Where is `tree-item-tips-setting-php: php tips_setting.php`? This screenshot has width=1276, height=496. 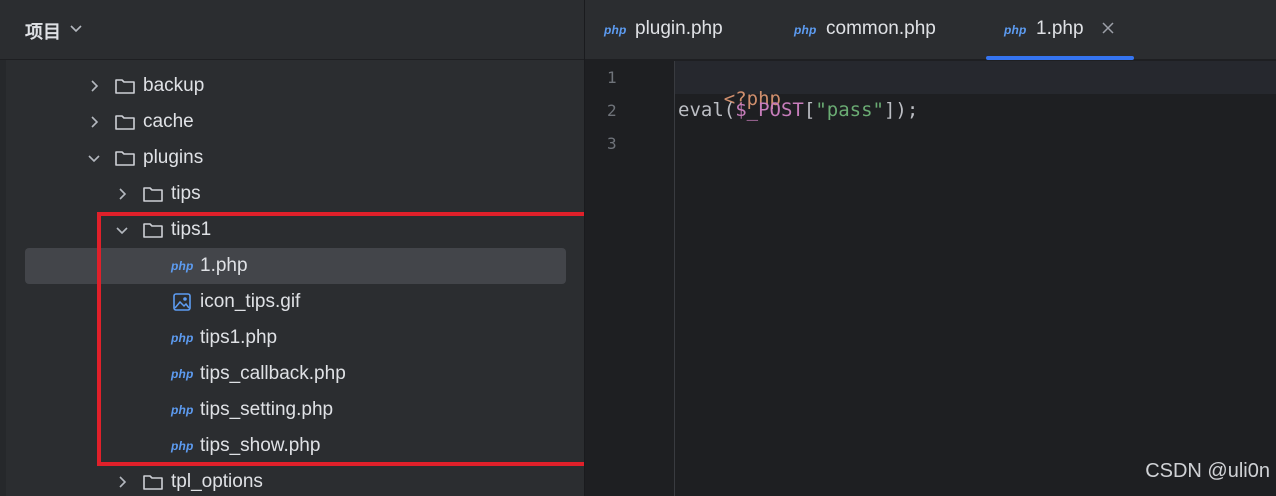
tree-item-tips-setting-php: php tips_setting.php is located at coordinates (292, 410).